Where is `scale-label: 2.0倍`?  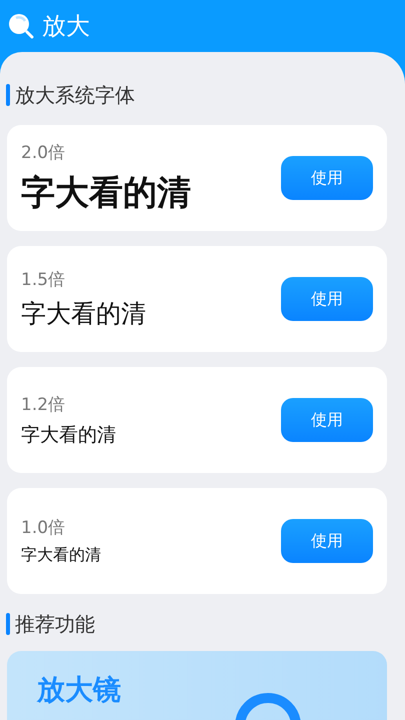 scale-label: 2.0倍 is located at coordinates (43, 153).